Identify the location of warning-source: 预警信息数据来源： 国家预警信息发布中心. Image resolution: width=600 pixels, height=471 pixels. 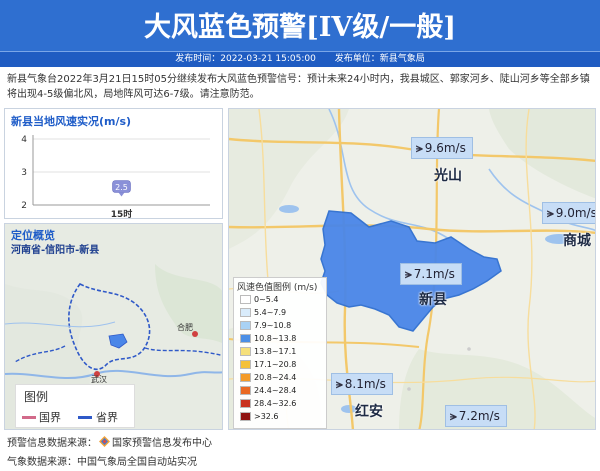
(109, 442).